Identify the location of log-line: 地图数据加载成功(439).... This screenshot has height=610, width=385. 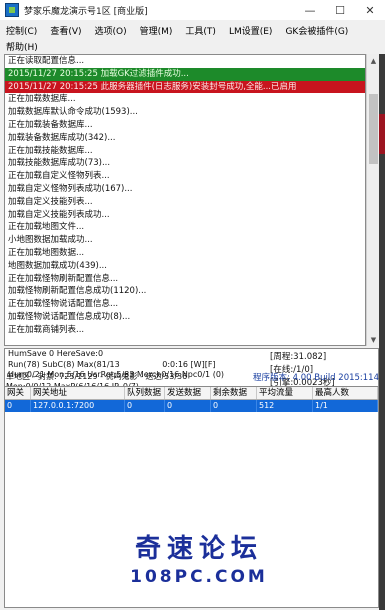
(57, 265).